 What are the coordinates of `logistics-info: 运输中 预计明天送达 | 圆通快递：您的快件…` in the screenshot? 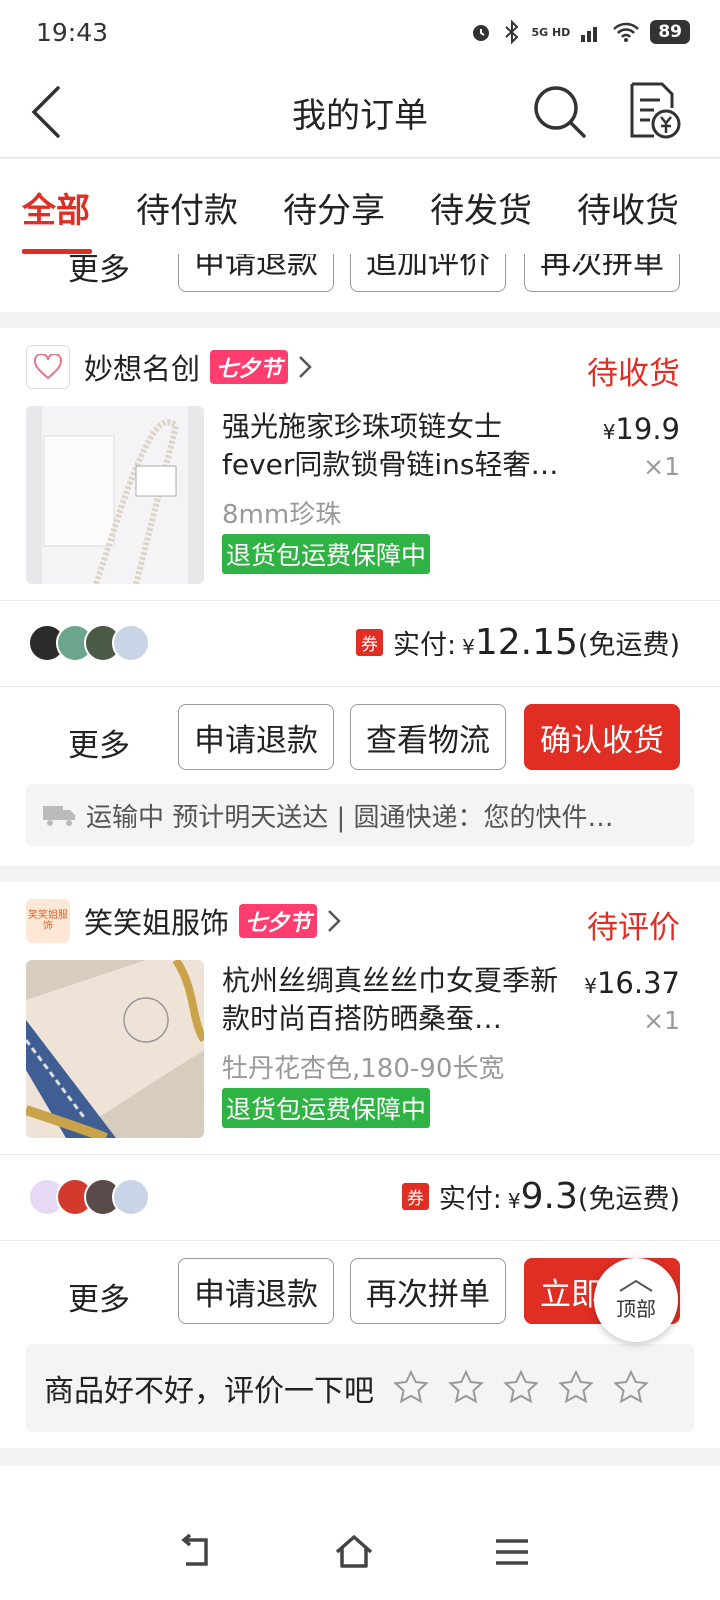 It's located at (360, 815).